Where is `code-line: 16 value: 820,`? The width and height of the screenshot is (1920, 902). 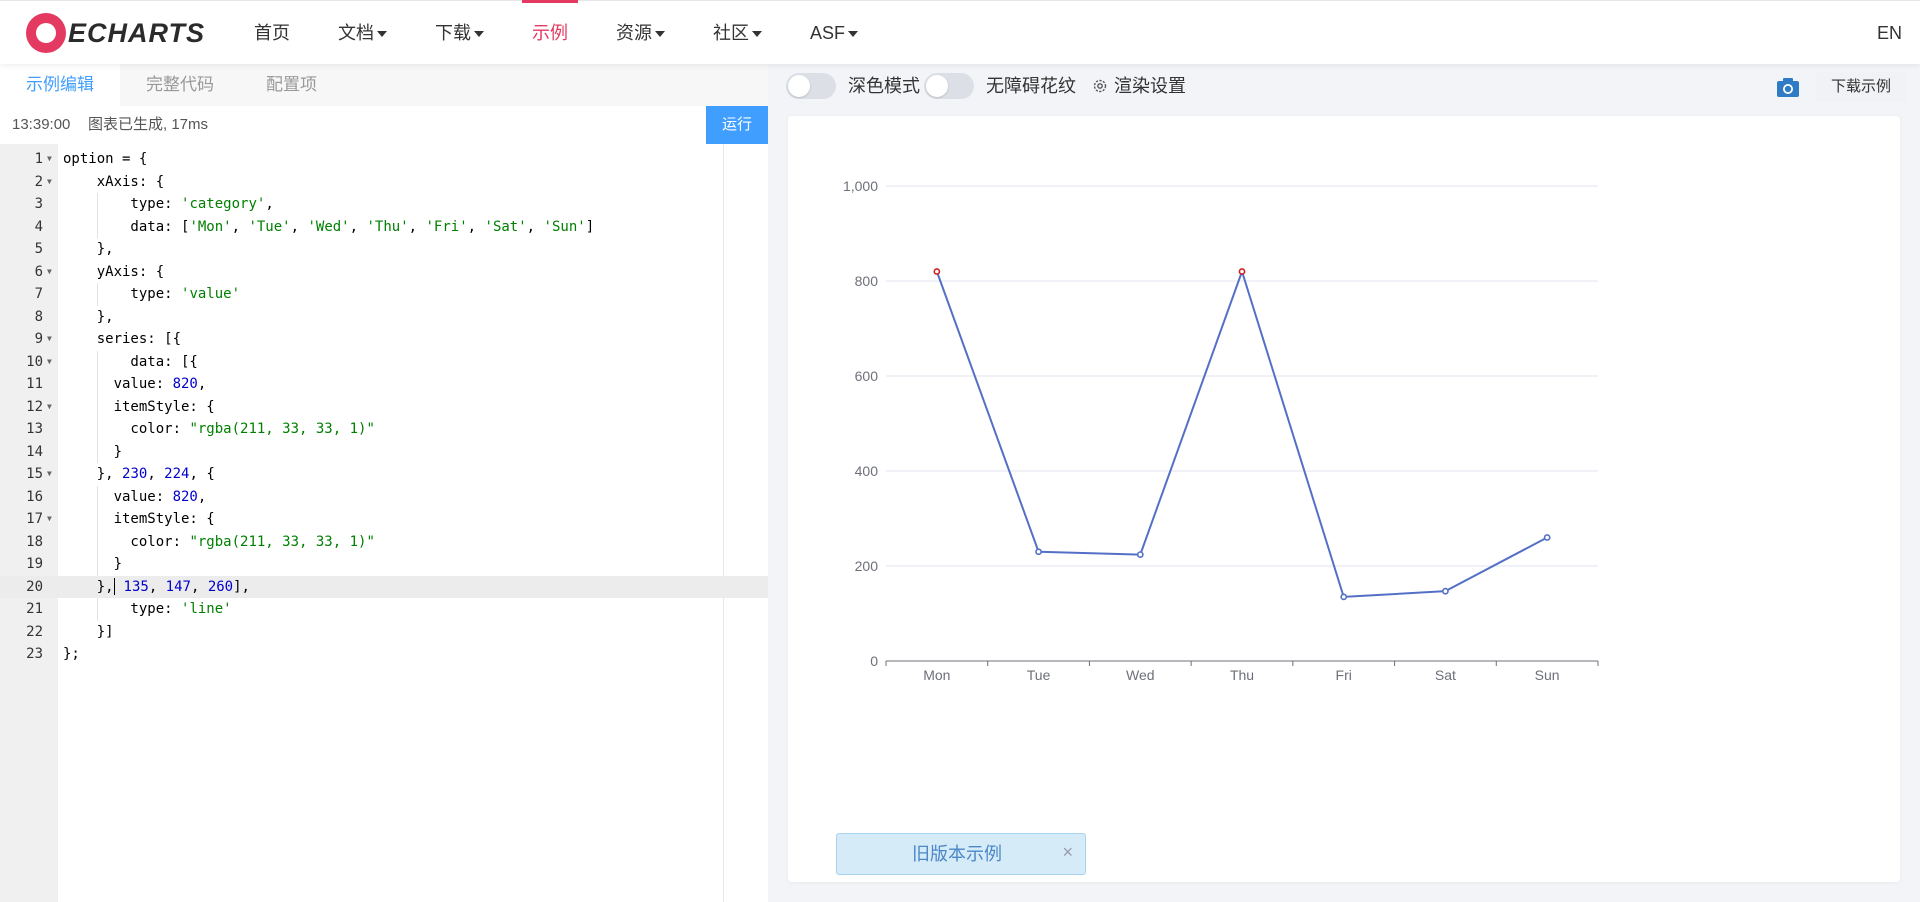
code-line: 16 value: 820, is located at coordinates (384, 496).